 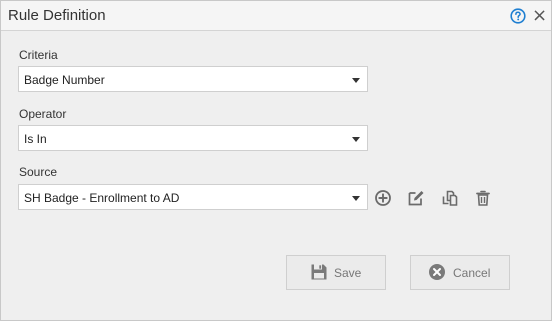 I want to click on dialog-title: Rule Definition, so click(x=57, y=15).